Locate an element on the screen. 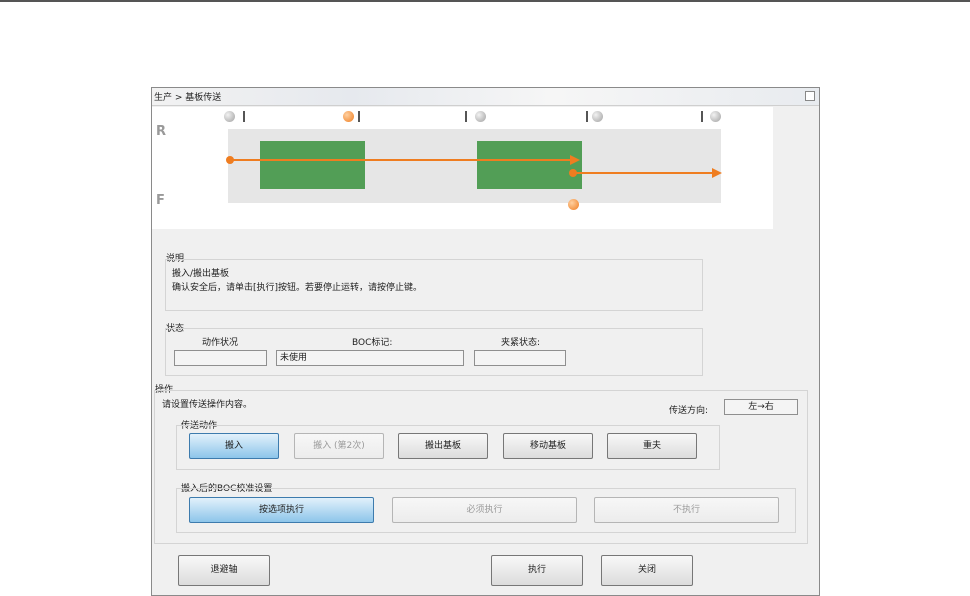 The image size is (970, 596). load-in-second-button: 搬入 (第2次) is located at coordinates (339, 446).